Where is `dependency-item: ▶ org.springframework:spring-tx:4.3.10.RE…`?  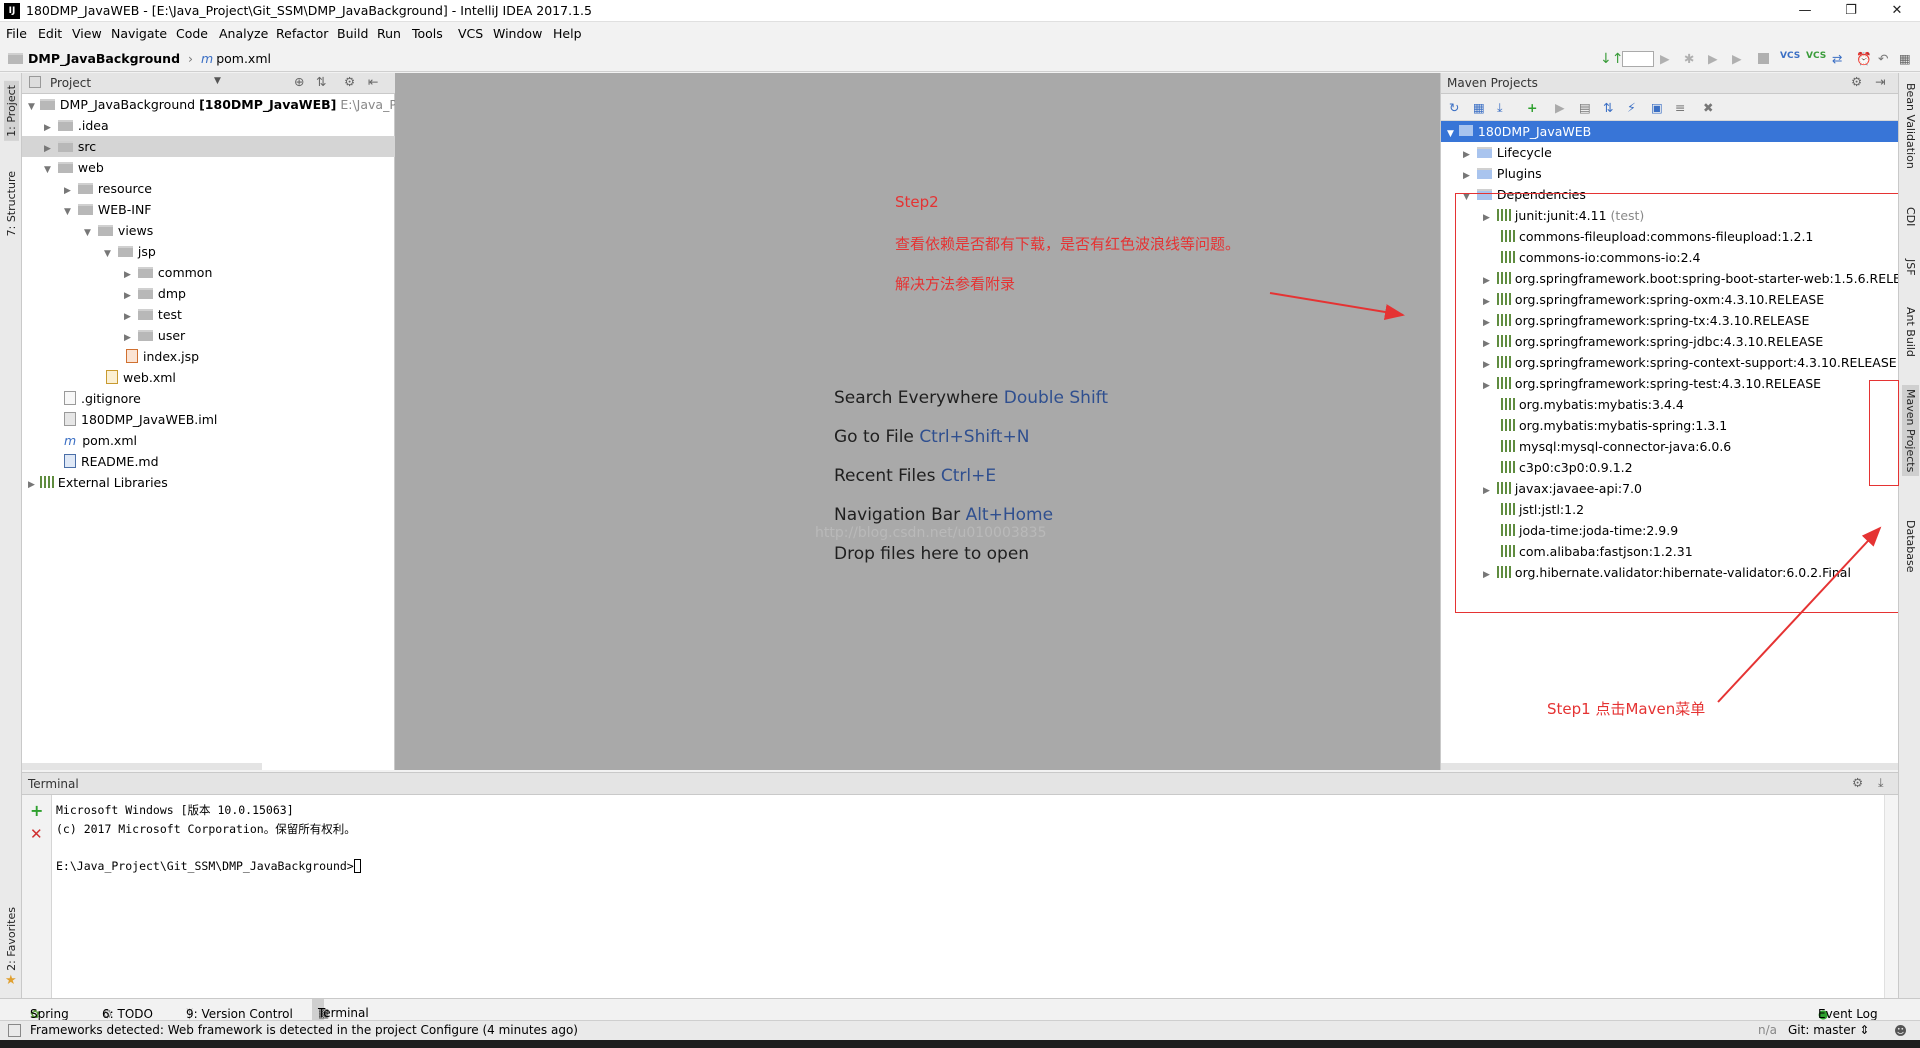
dependency-item: ▶ org.springframework:spring-tx:4.3.10.RE… is located at coordinates (1646, 320).